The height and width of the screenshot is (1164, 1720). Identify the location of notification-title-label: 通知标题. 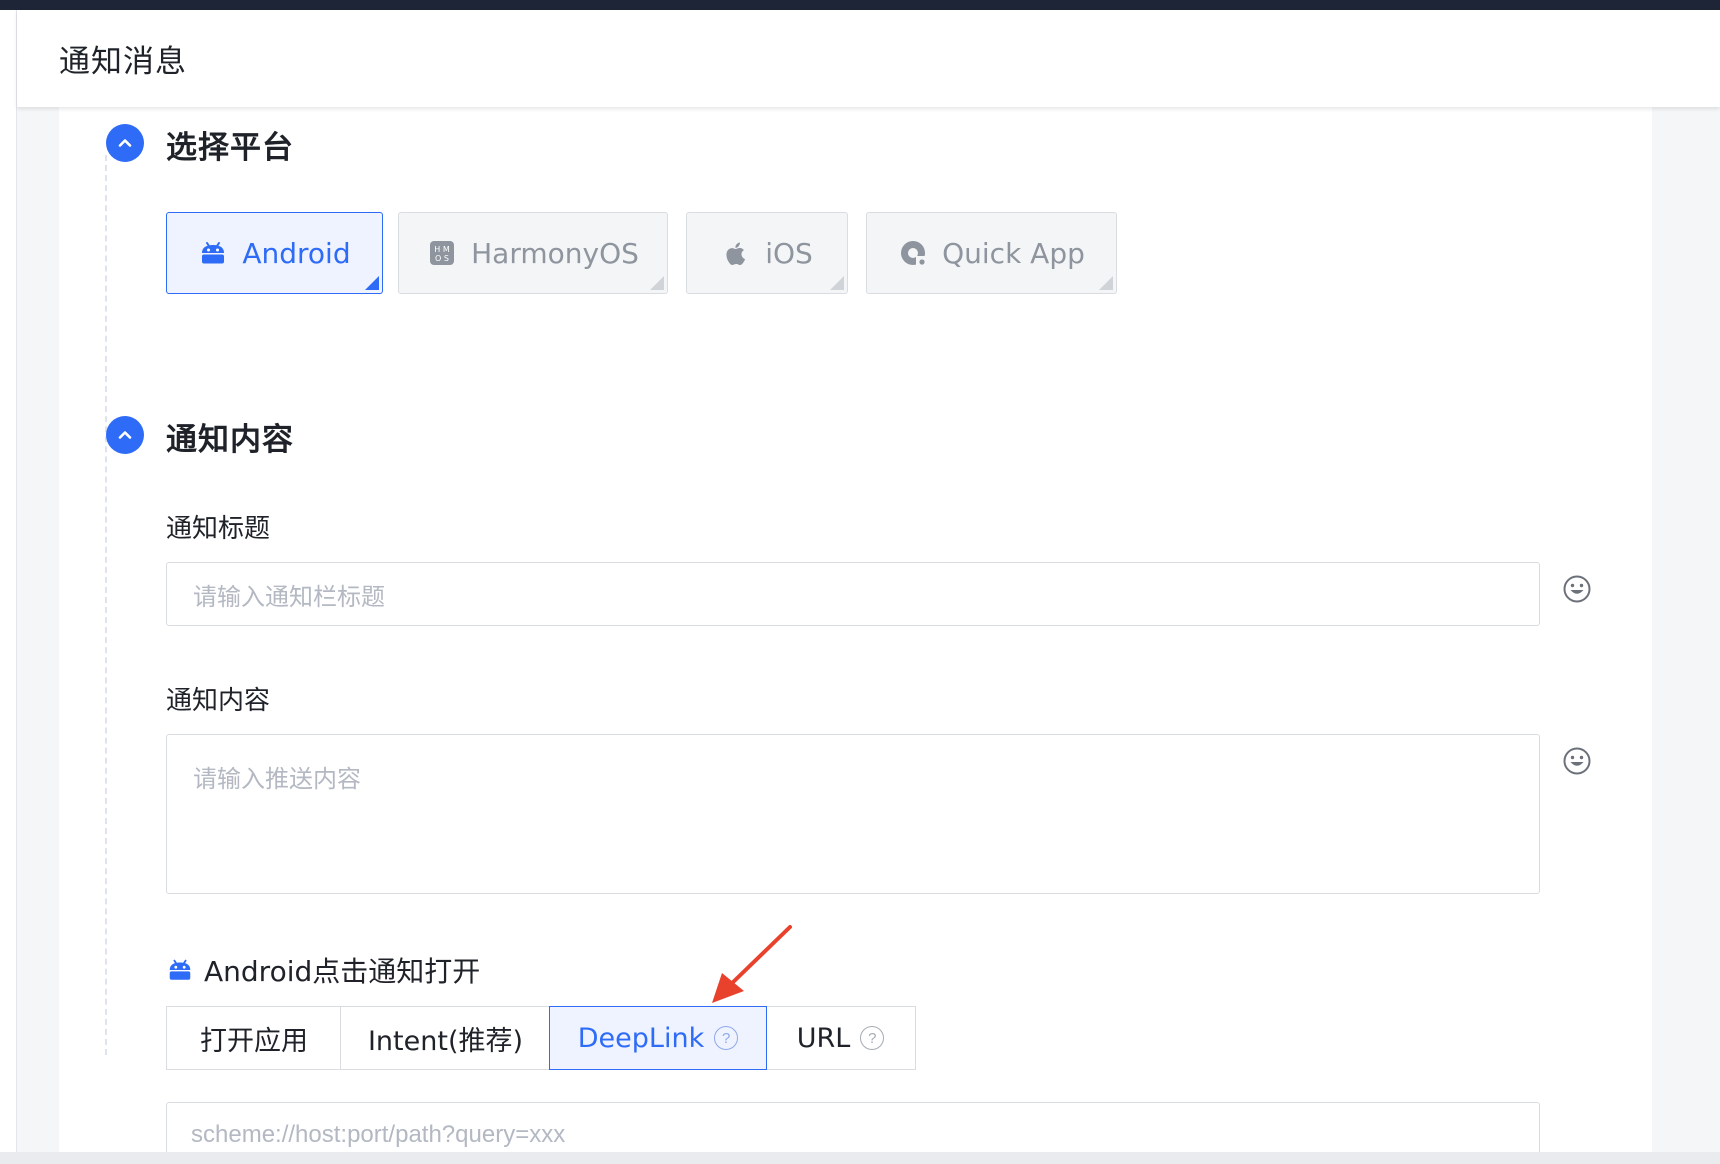
(218, 529).